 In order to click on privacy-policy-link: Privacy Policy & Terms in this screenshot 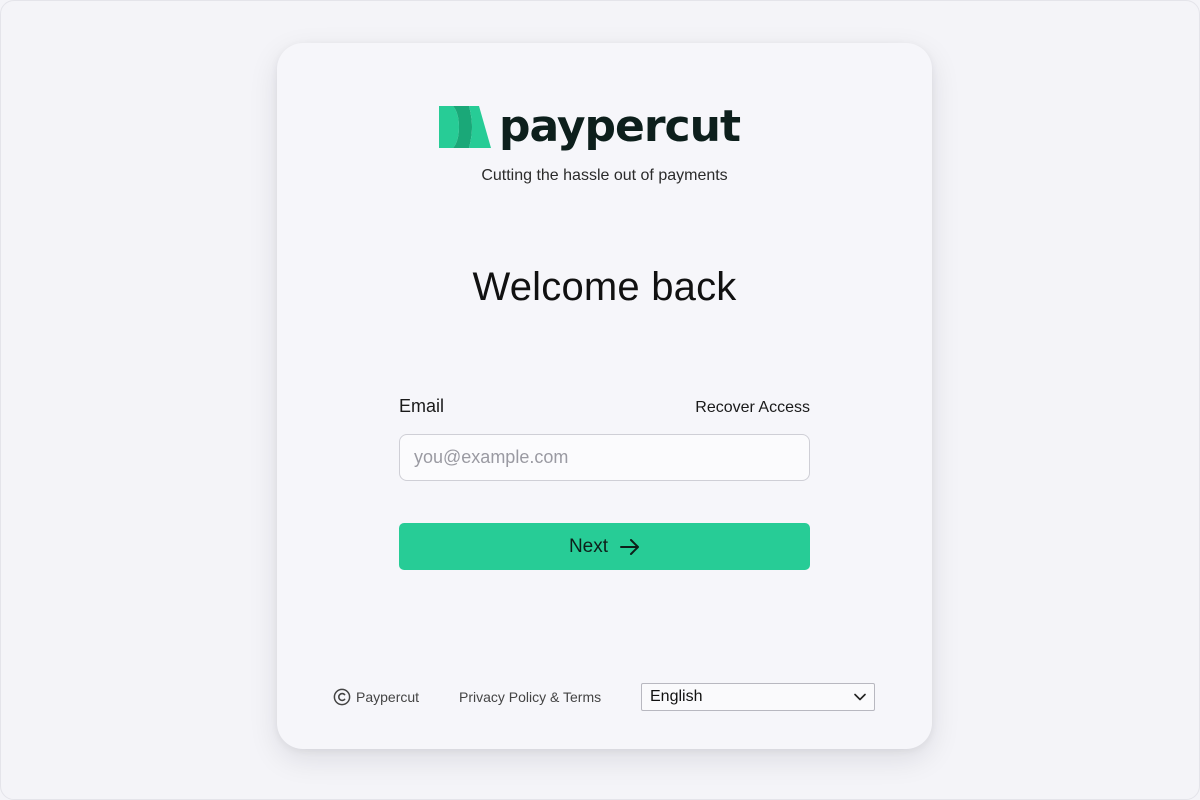, I will do `click(530, 697)`.